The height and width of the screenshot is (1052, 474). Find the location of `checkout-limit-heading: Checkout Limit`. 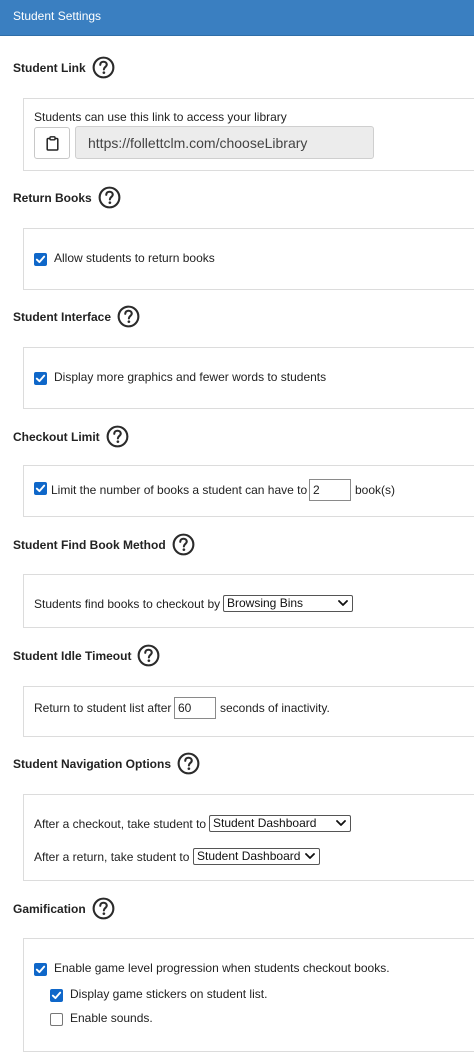

checkout-limit-heading: Checkout Limit is located at coordinates (71, 436).